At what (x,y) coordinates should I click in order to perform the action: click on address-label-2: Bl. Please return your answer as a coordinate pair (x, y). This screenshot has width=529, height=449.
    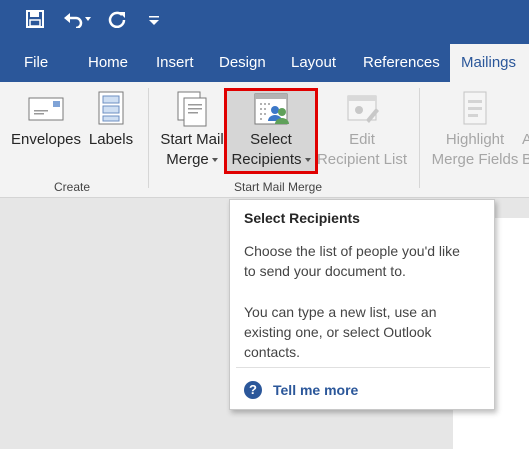
    Looking at the image, I should click on (525, 159).